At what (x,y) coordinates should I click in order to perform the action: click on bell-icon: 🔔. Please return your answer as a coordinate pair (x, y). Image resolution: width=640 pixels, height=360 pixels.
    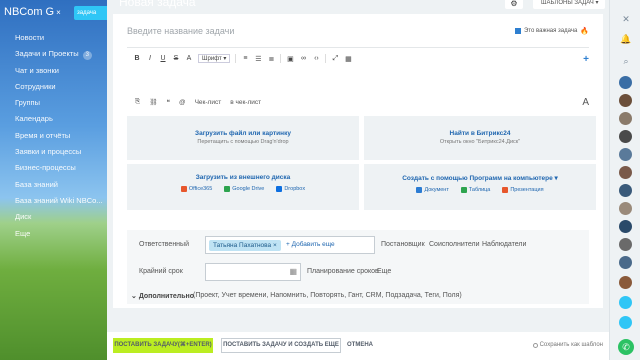
    Looking at the image, I should click on (626, 39).